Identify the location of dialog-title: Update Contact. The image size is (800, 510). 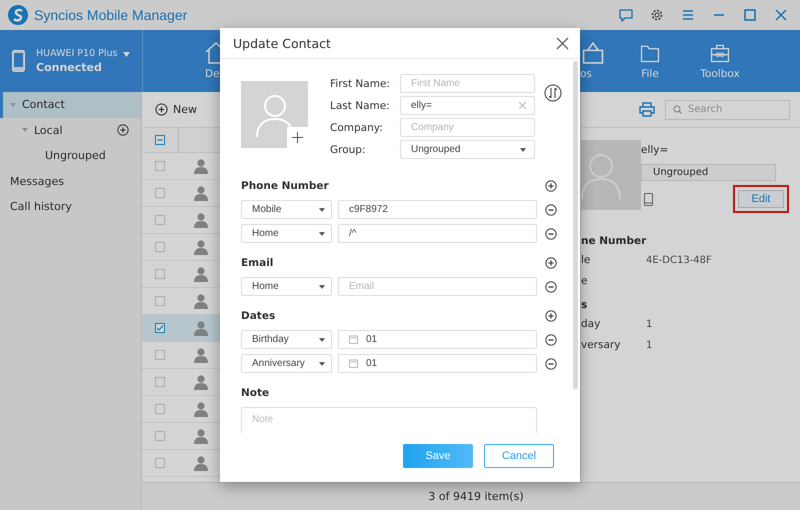
(282, 43).